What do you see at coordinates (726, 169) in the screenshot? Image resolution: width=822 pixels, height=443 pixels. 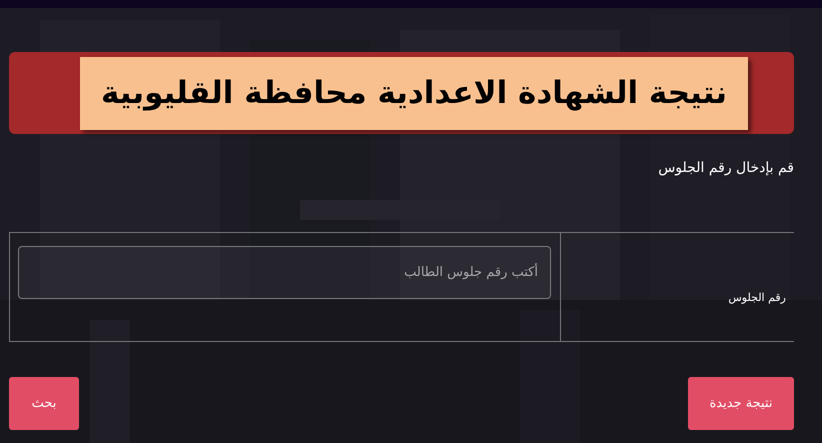 I see `instruction-text: قم بإدخال رقم الجلوس` at bounding box center [726, 169].